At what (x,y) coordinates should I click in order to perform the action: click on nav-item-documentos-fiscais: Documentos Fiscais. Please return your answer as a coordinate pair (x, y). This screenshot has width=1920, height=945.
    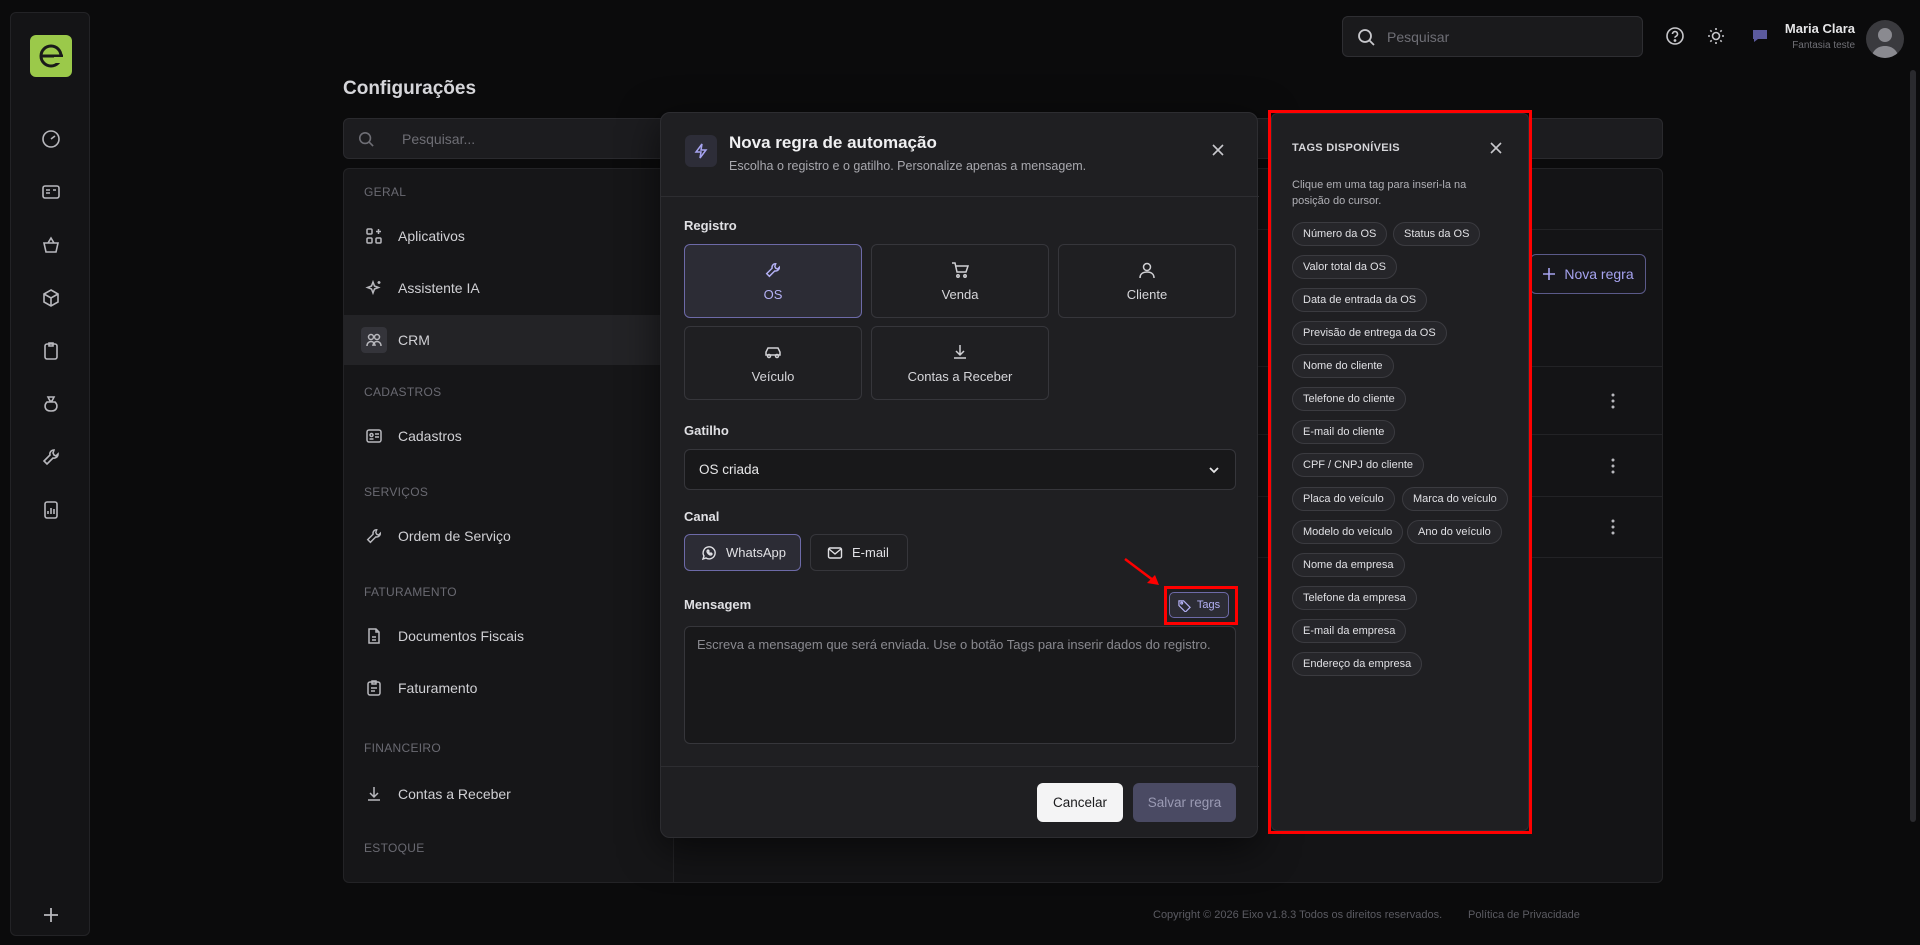
    Looking at the image, I should click on (509, 636).